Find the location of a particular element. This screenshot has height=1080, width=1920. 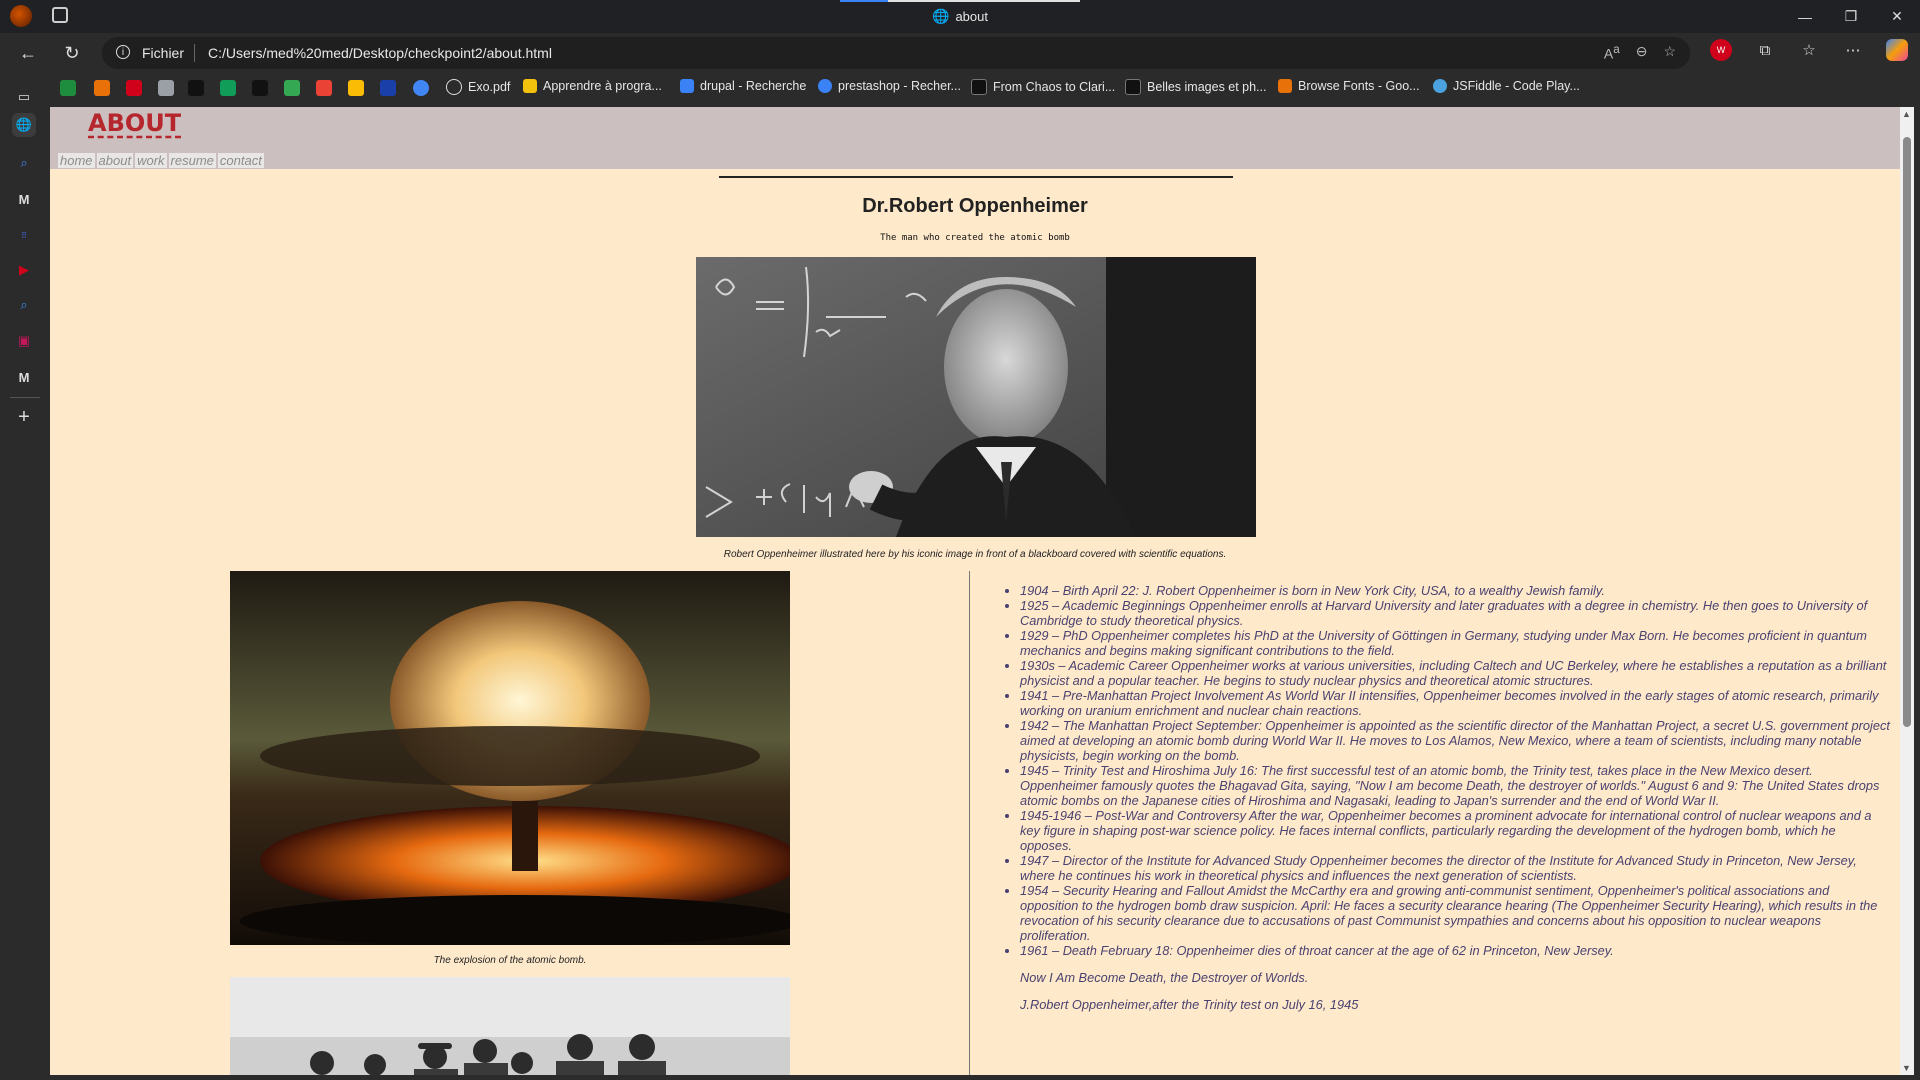

window-titlebar: 🌐 about — ❐ ✕ is located at coordinates (960, 16).